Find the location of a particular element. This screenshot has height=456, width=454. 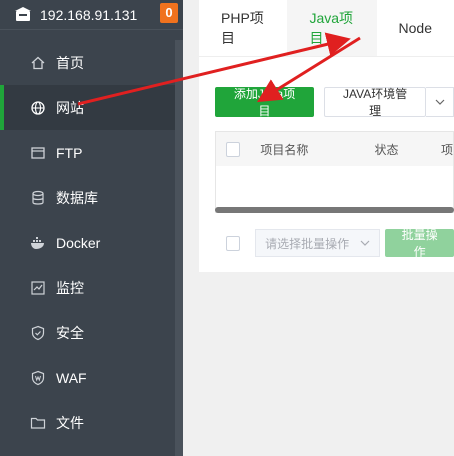

sidebar-item-label: 首页 is located at coordinates (70, 62).